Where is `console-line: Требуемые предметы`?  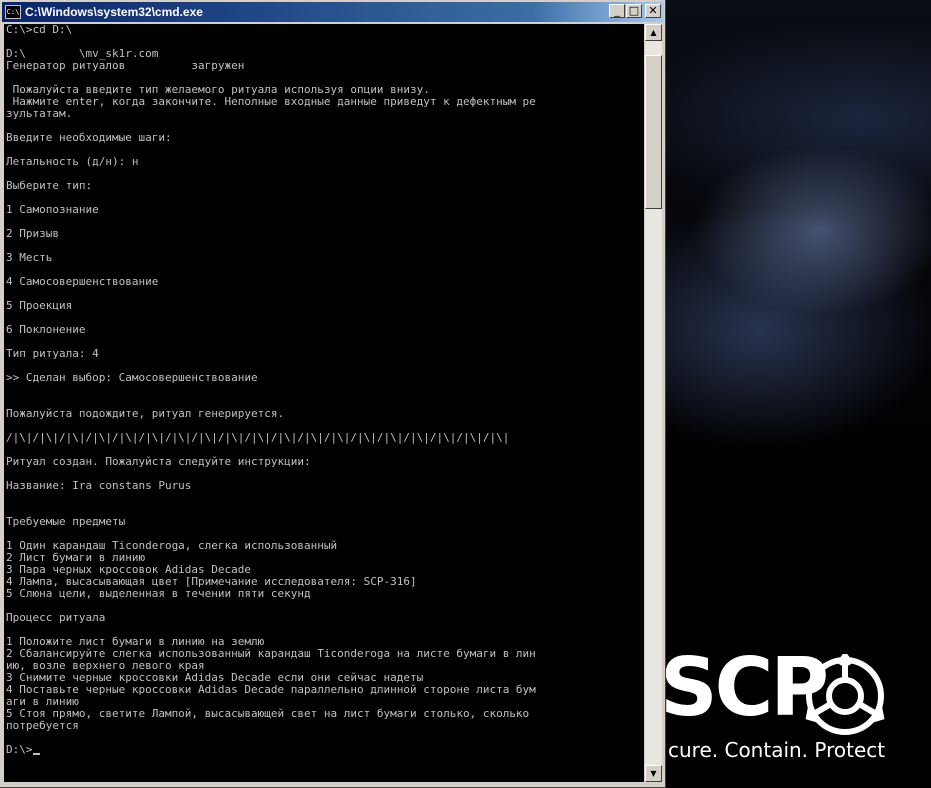
console-line: Требуемые предметы is located at coordinates (66, 521).